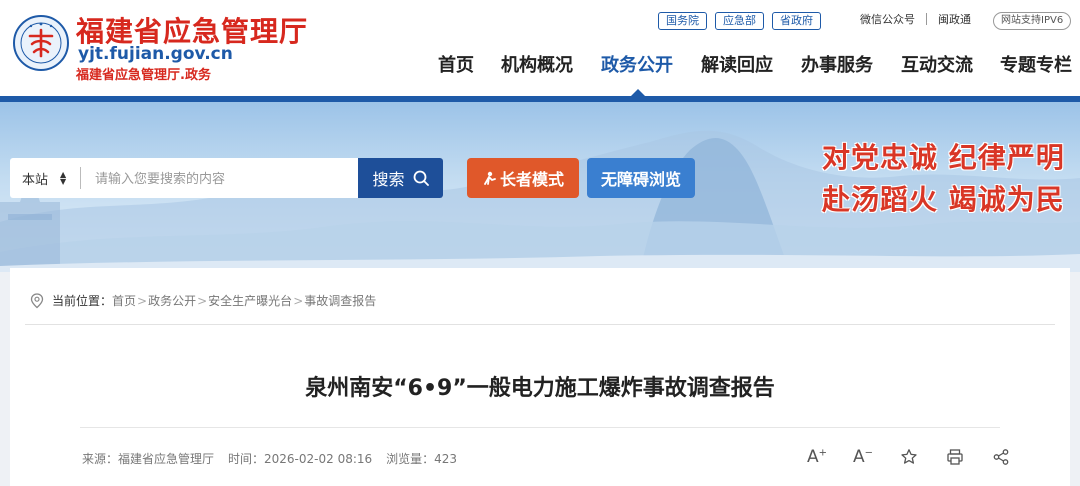 This screenshot has width=1080, height=486. Describe the element at coordinates (540, 427) in the screenshot. I see `title-divider` at that location.